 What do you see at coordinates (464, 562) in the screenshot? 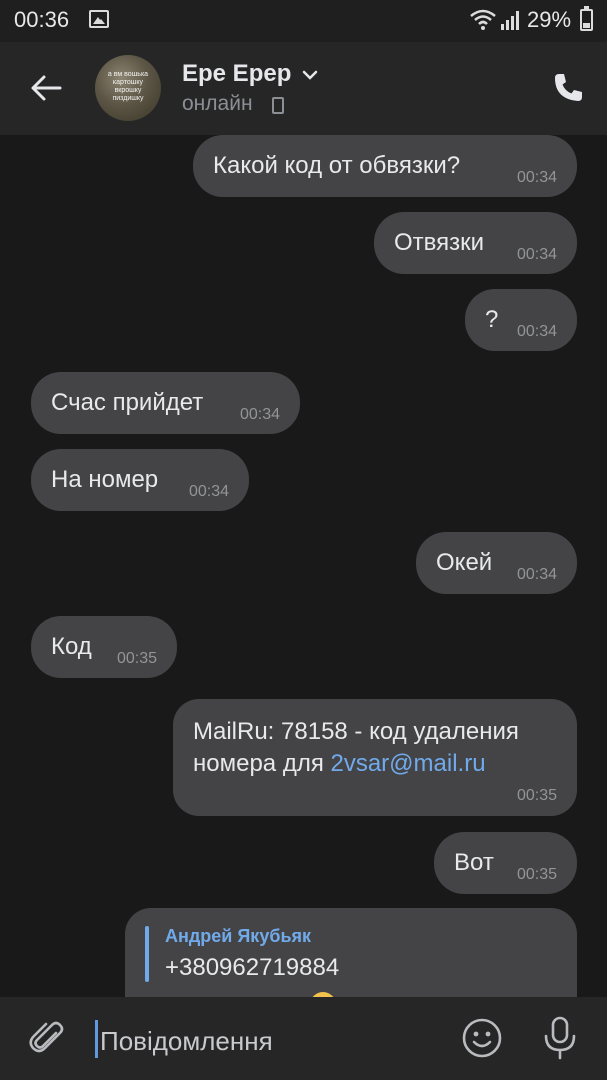
I see `message-text: Окей` at bounding box center [464, 562].